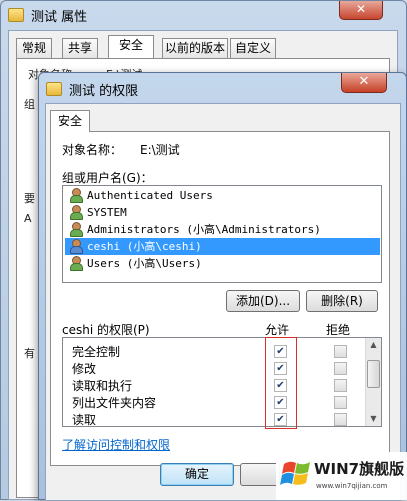 The width and height of the screenshot is (407, 501). Describe the element at coordinates (59, 17) in the screenshot. I see `properties-title: 测试 属性` at that location.